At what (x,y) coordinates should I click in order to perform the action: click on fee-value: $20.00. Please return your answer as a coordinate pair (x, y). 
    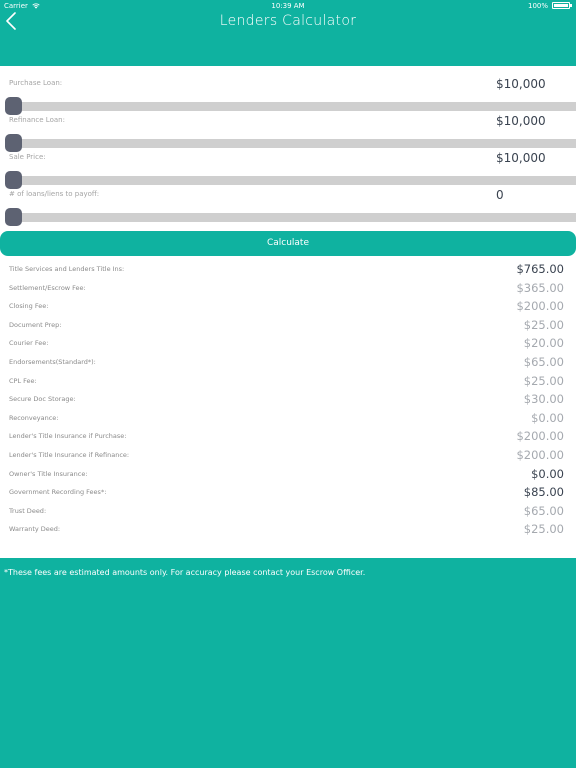
    Looking at the image, I should click on (543, 343).